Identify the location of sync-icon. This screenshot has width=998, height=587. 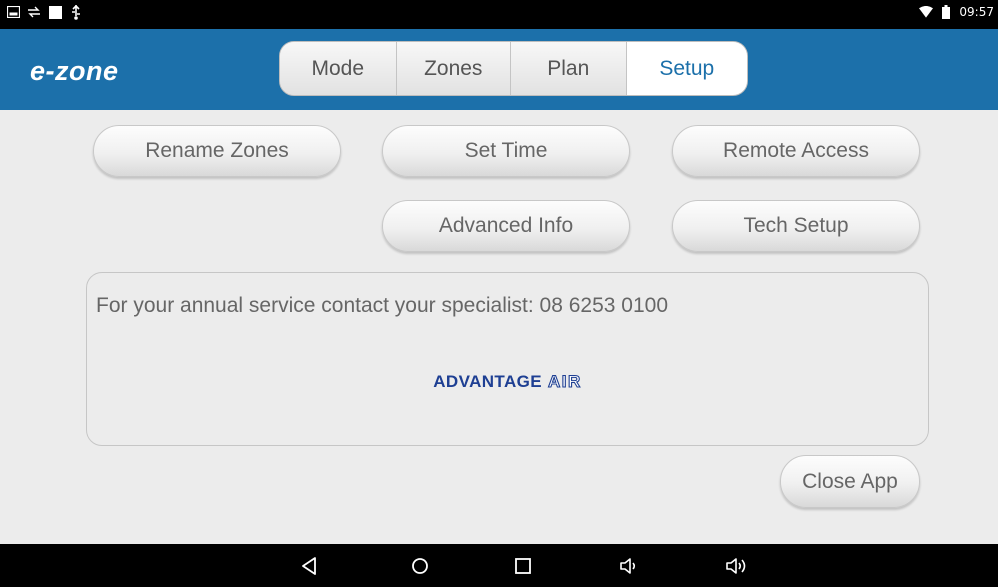
(34, 12).